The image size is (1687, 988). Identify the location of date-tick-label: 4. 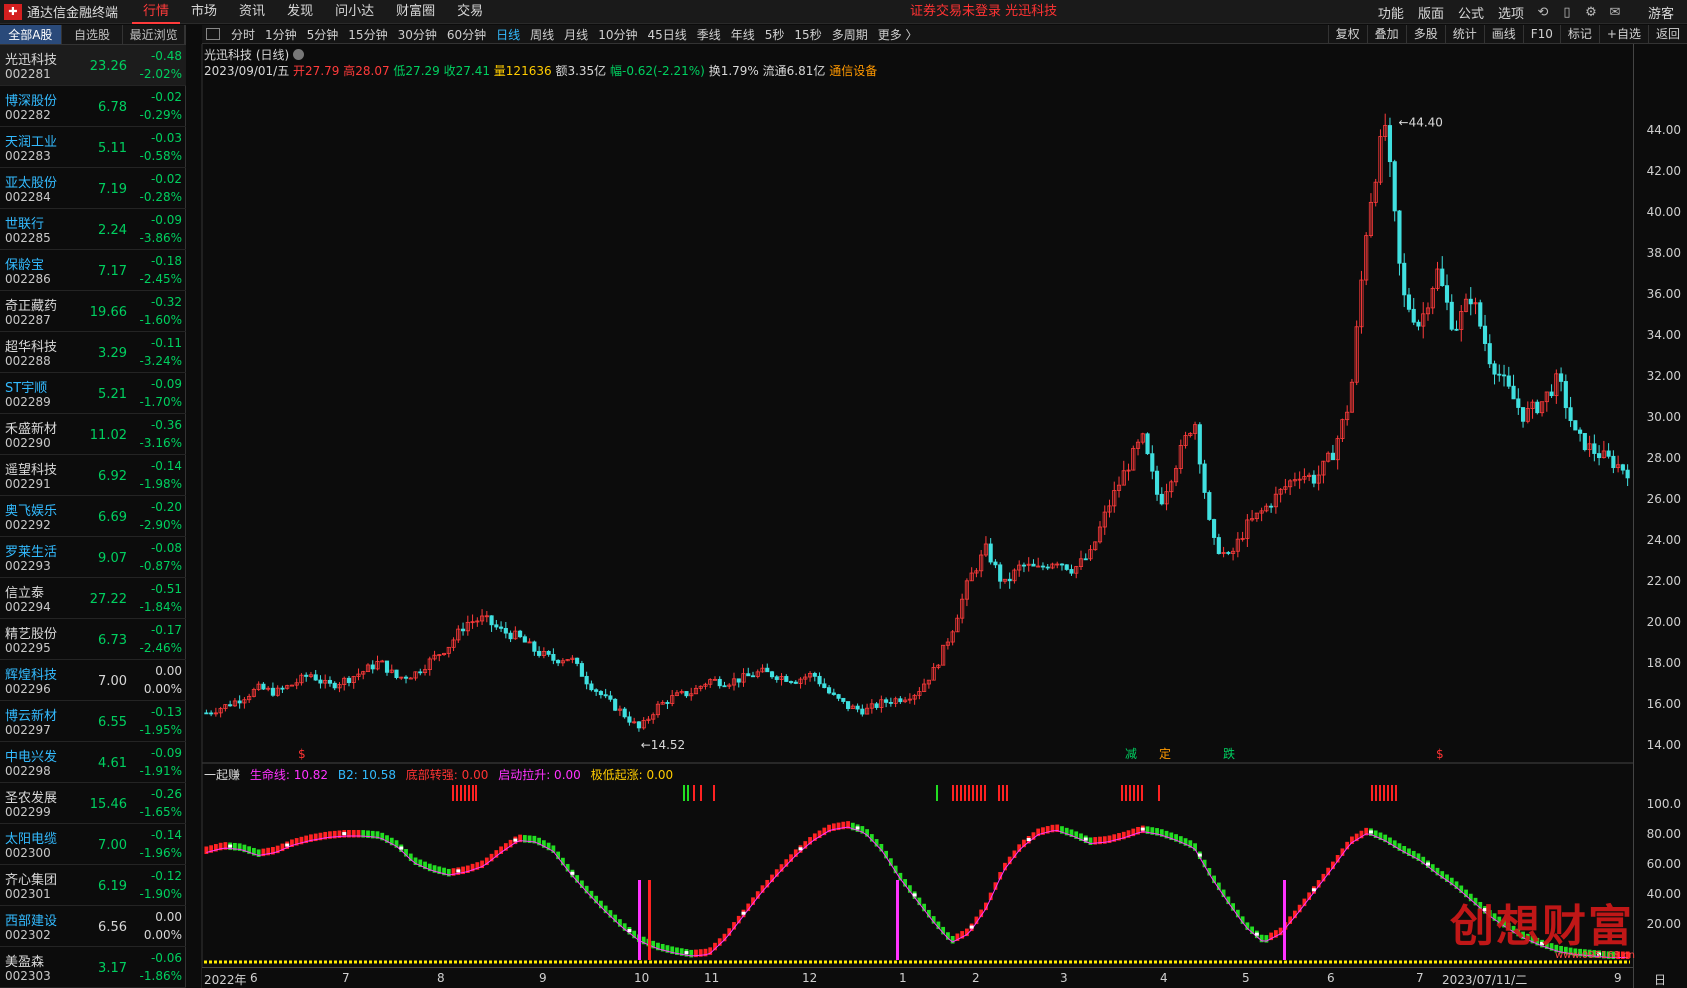
(1164, 978).